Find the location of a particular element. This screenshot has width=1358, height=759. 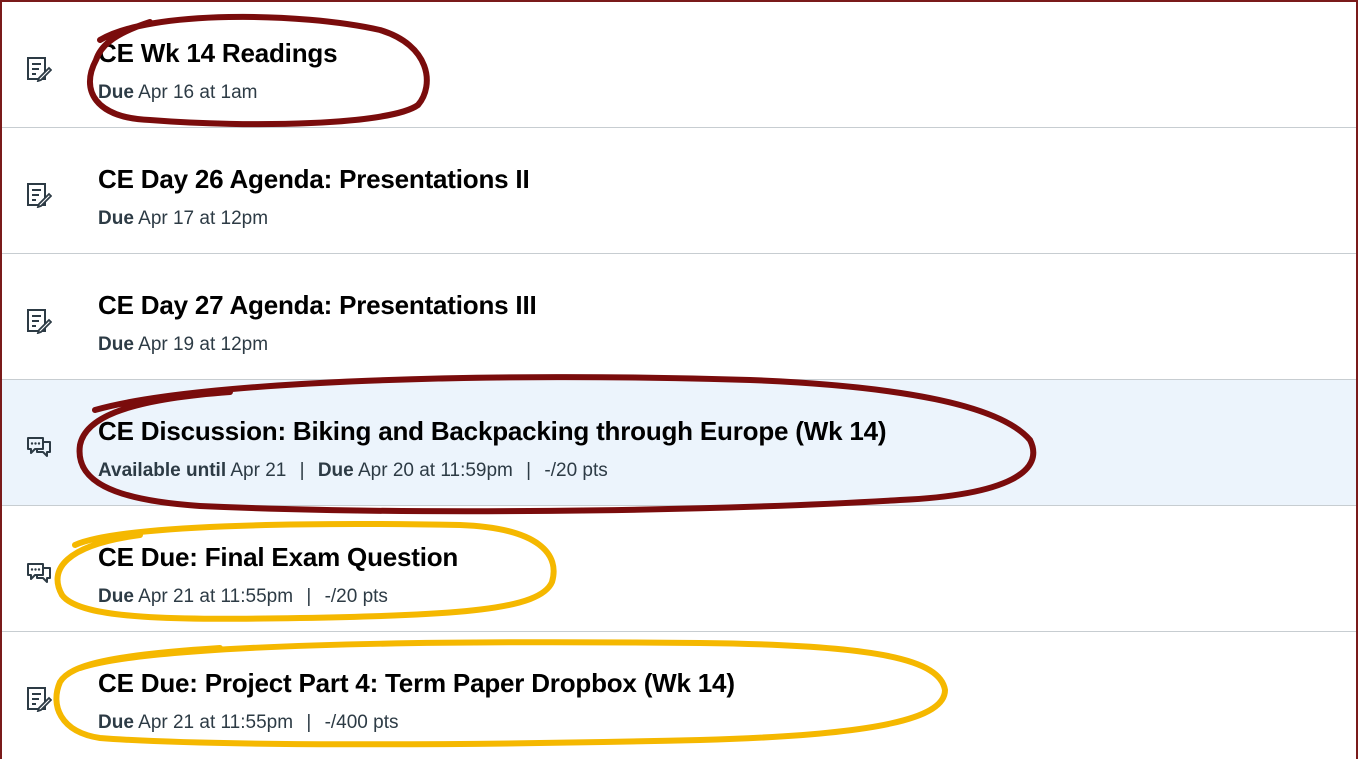

due-value: Apr 20 at 11:59pm is located at coordinates (435, 470).